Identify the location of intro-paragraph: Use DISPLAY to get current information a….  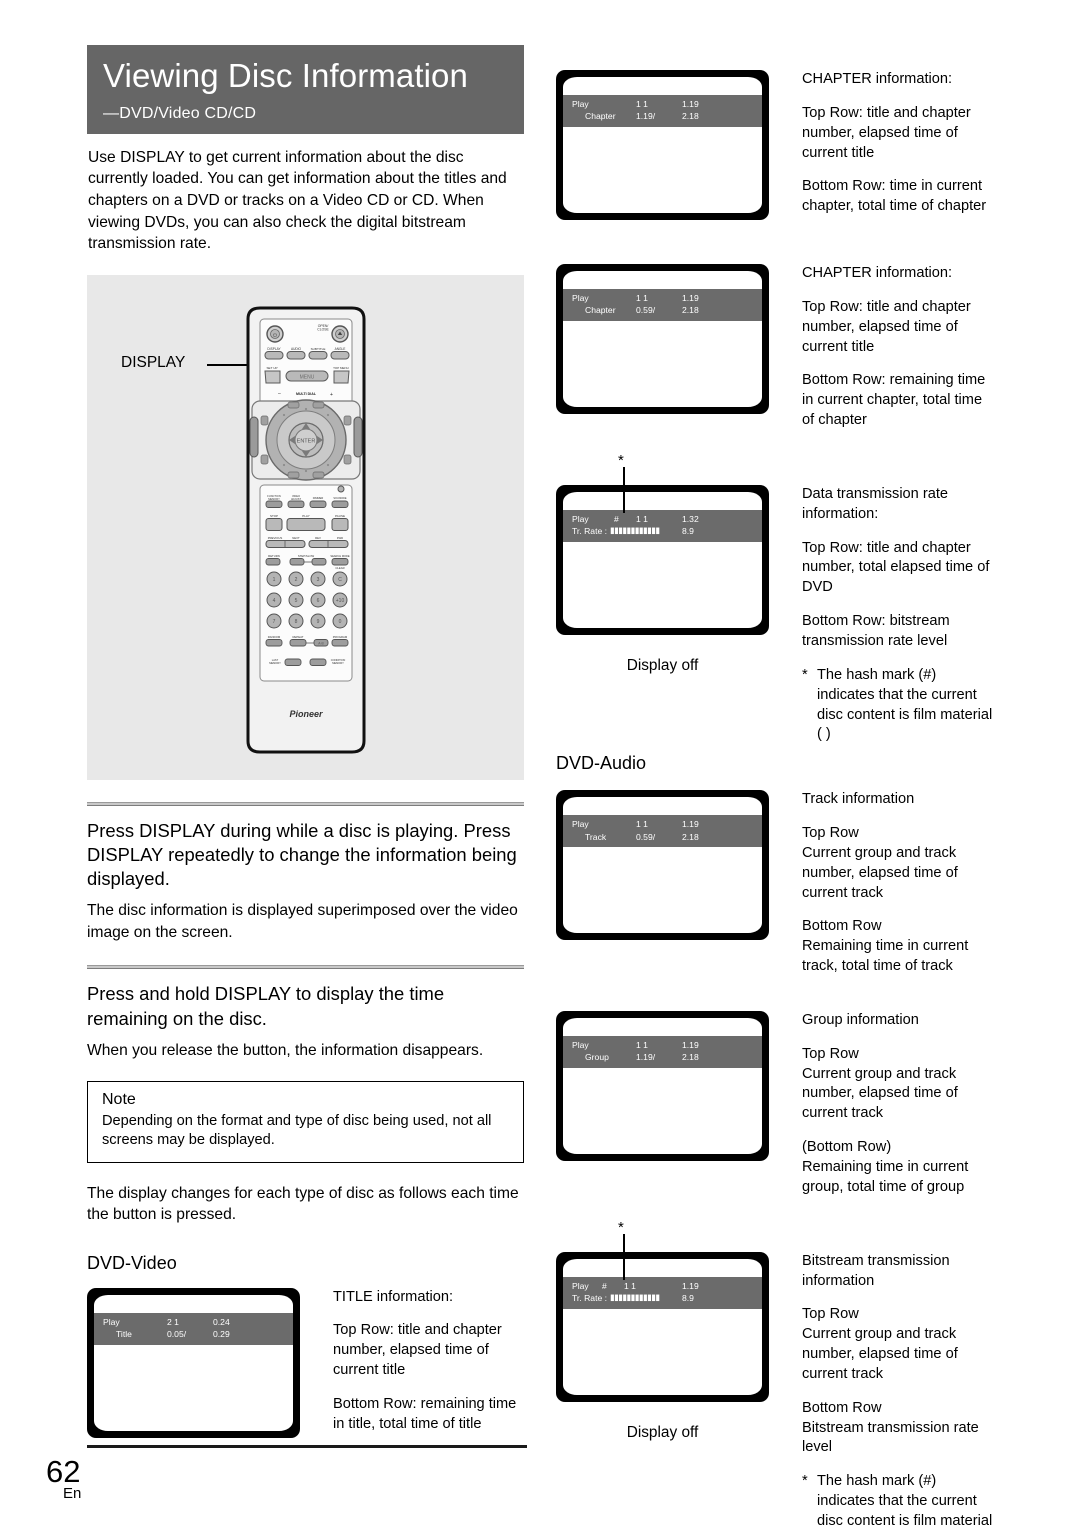
(297, 200).